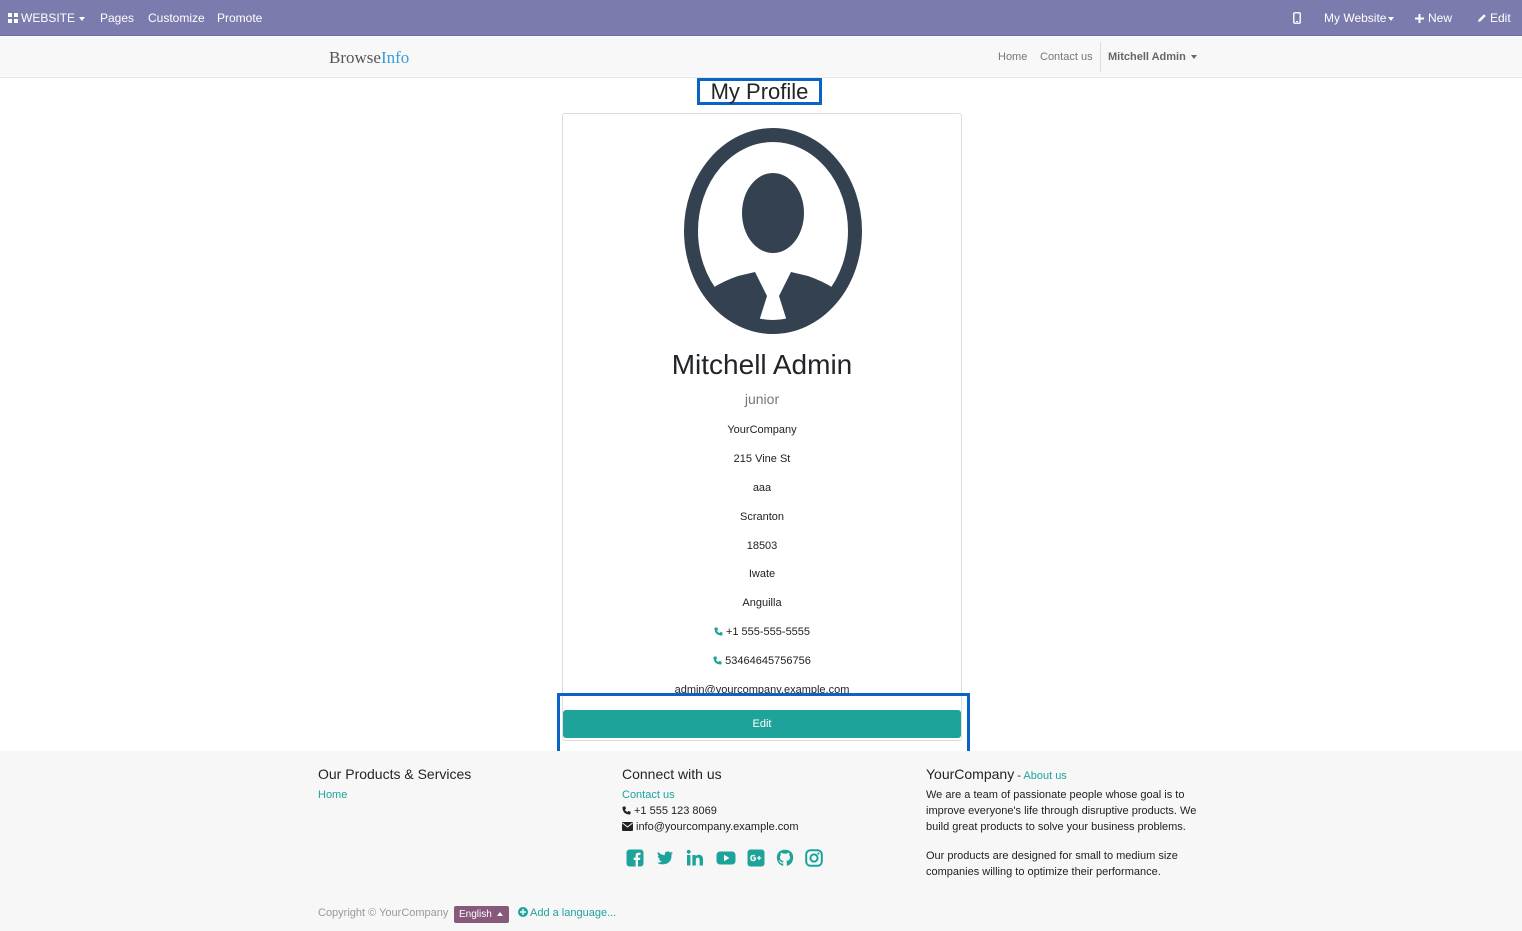  I want to click on pages-menu: Pages, so click(117, 18).